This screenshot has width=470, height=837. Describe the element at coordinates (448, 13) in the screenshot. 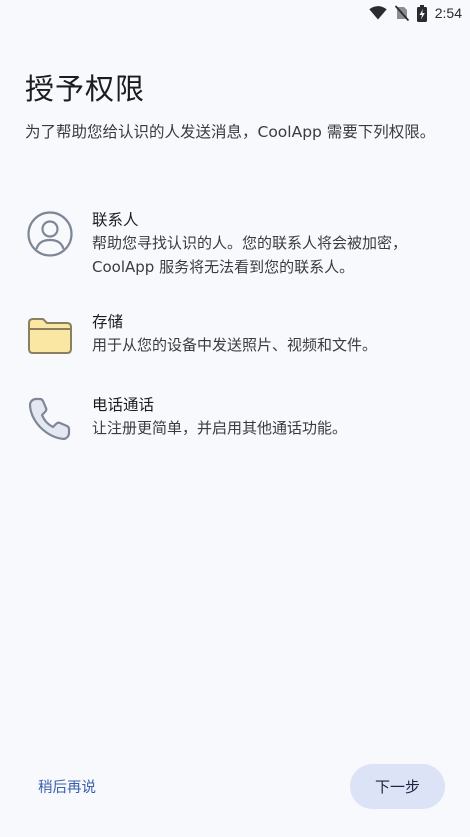

I see `status-time: 2:54` at that location.